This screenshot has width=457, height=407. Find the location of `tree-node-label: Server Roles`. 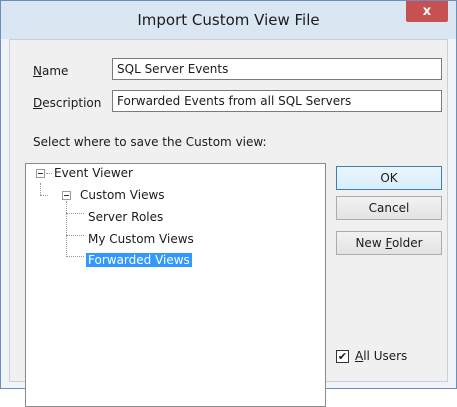

tree-node-label: Server Roles is located at coordinates (126, 217).